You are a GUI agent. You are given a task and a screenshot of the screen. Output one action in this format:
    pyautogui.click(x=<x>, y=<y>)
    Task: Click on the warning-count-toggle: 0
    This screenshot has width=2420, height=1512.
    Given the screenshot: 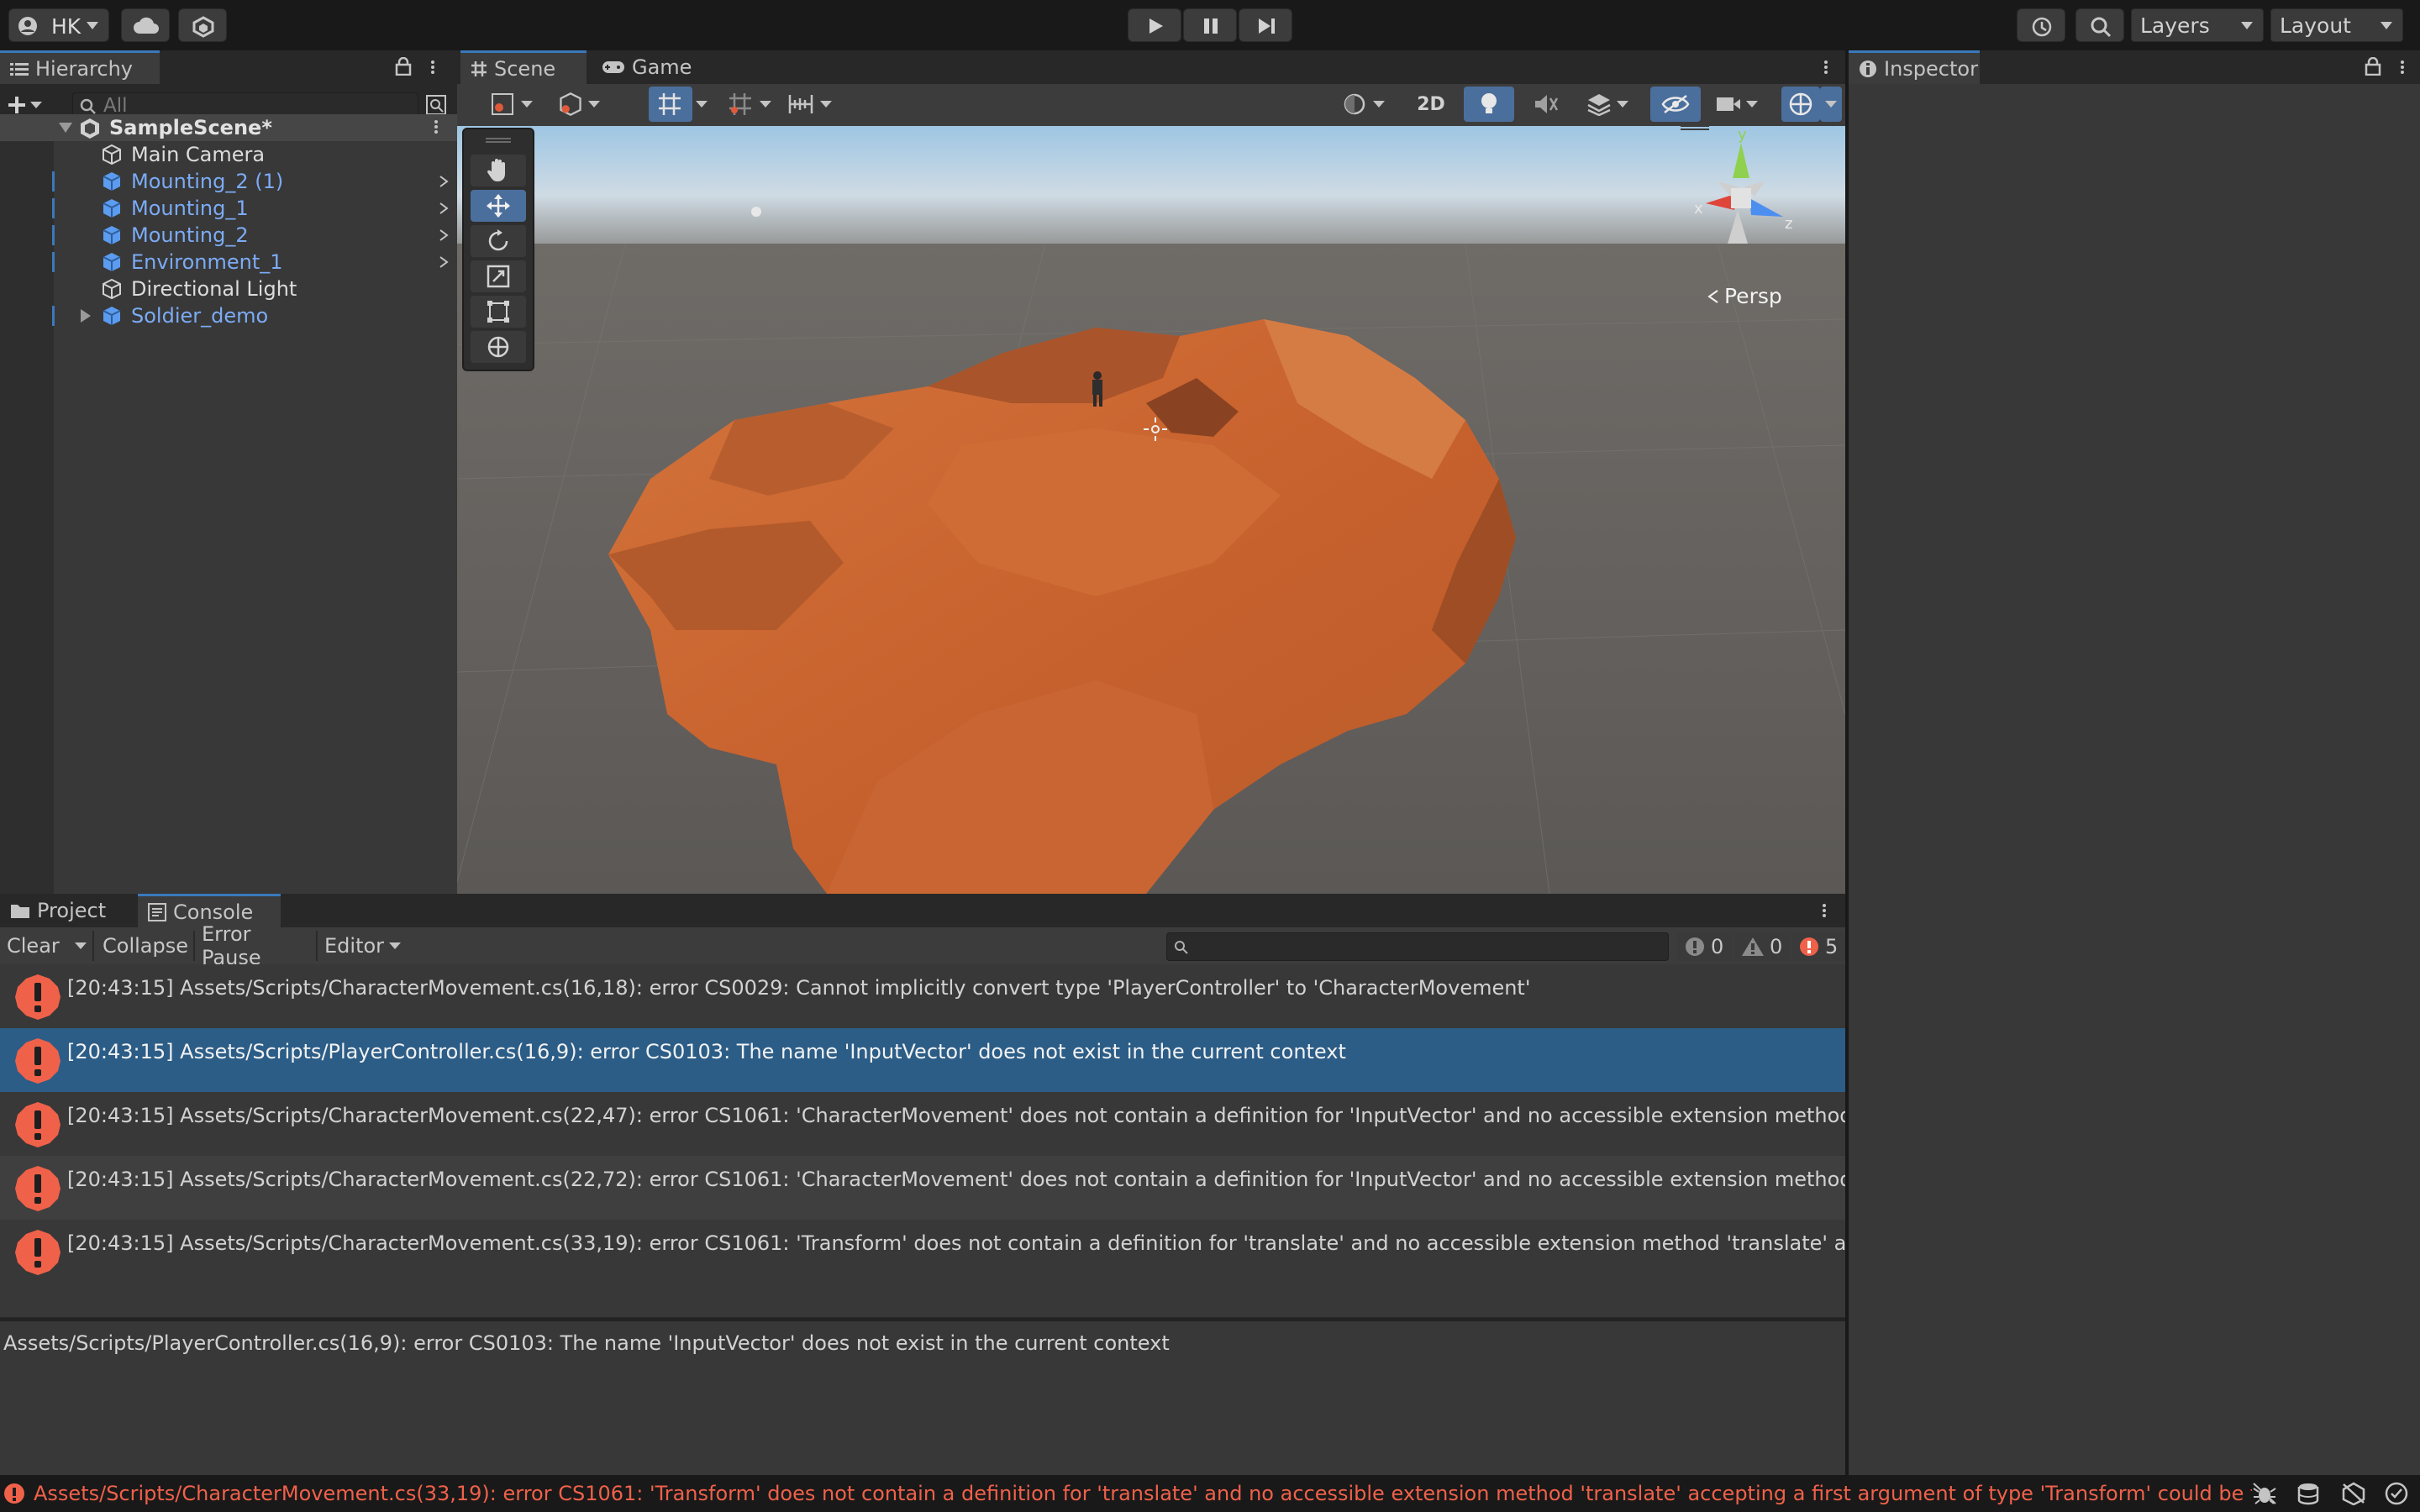 What is the action you would take?
    pyautogui.click(x=1762, y=946)
    